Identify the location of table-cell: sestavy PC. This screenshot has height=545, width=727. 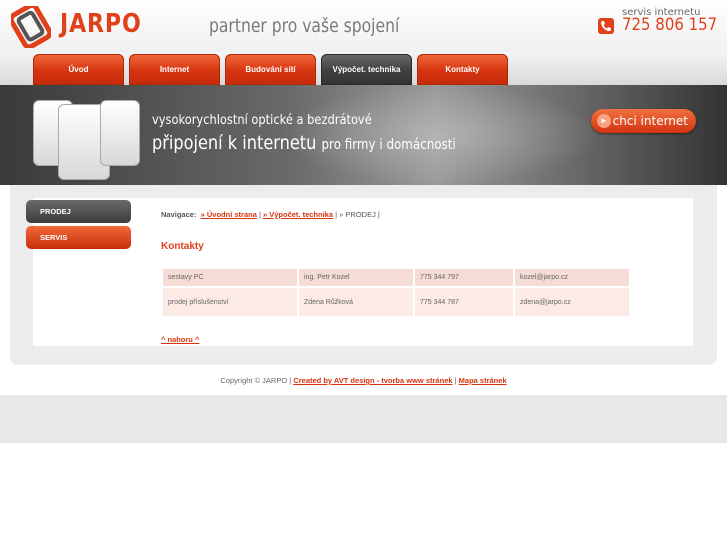
(230, 277).